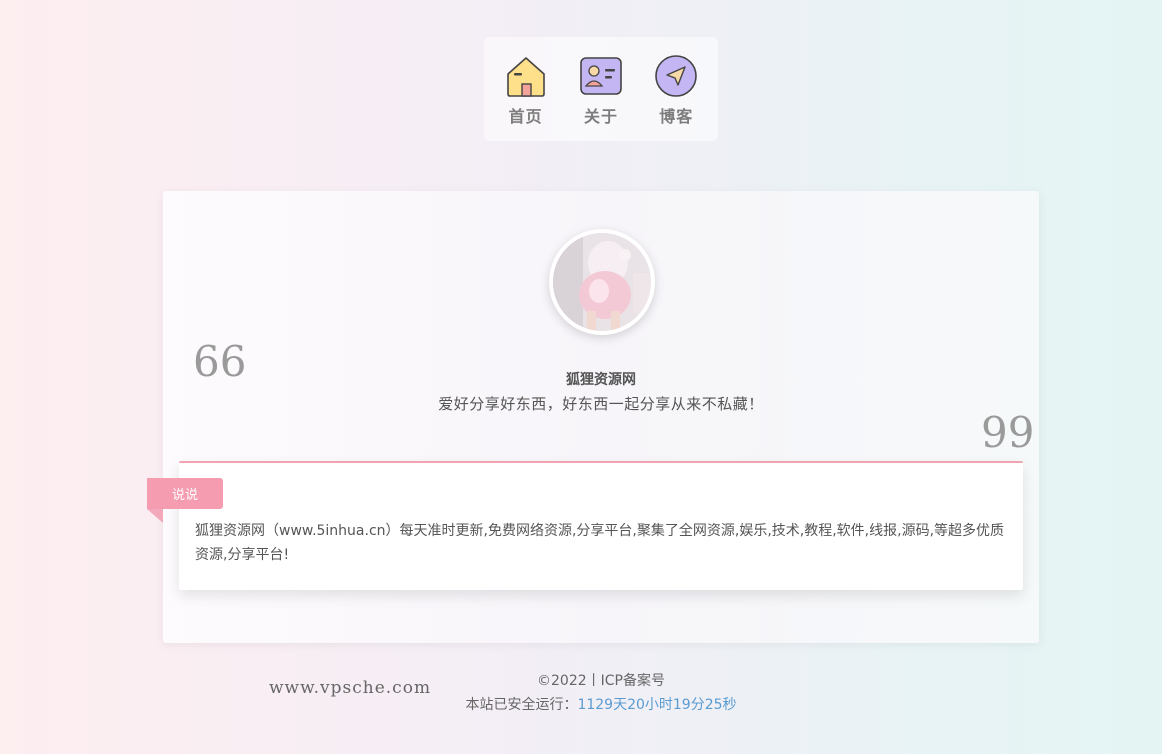 The width and height of the screenshot is (1162, 754). I want to click on nav-item-blog: 博客, so click(676, 89).